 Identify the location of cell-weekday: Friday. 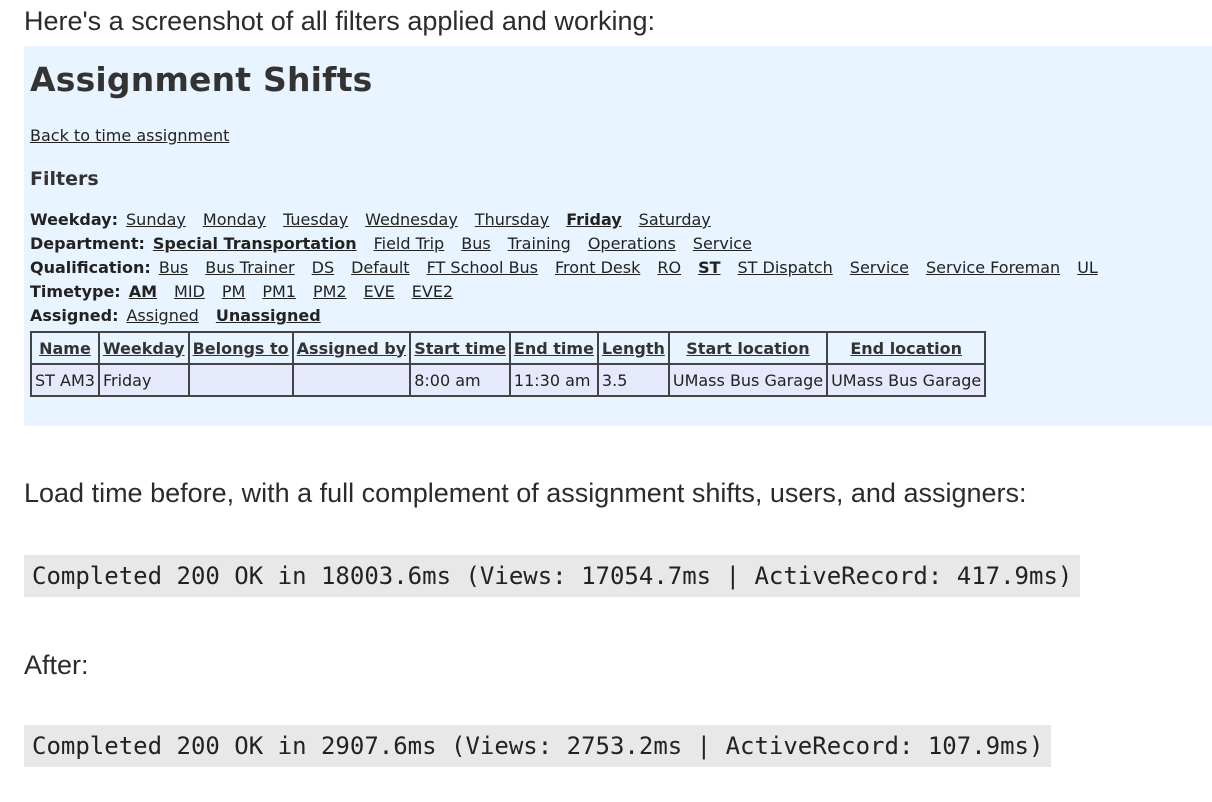
(143, 380).